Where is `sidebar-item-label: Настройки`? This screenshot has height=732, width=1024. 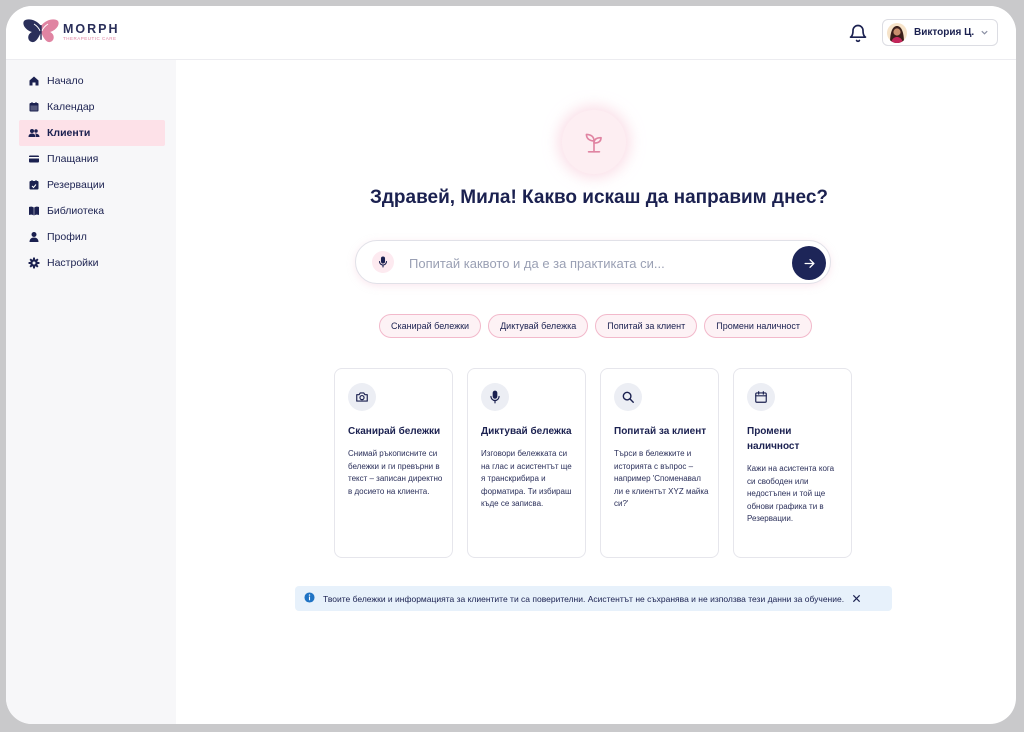 sidebar-item-label: Настройки is located at coordinates (73, 263).